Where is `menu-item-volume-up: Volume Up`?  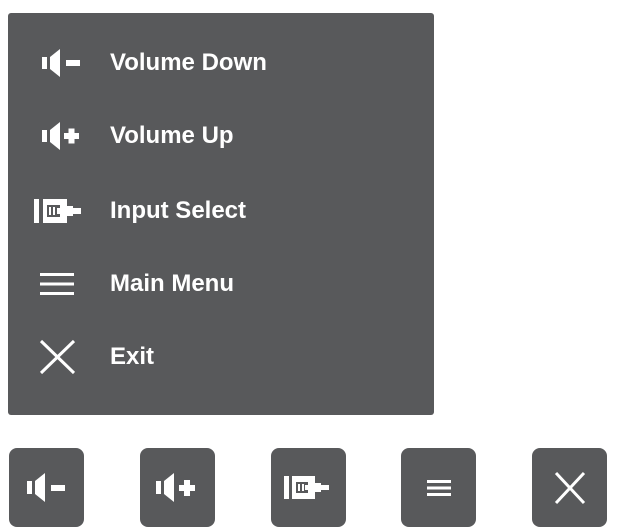 menu-item-volume-up: Volume Up is located at coordinates (221, 136).